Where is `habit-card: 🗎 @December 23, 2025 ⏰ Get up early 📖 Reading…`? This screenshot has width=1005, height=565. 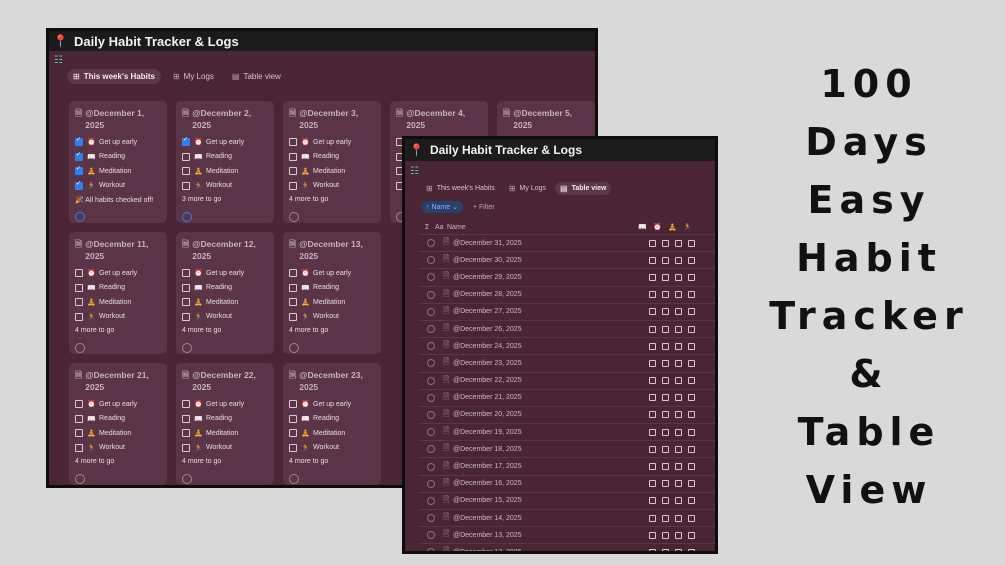 habit-card: 🗎 @December 23, 2025 ⏰ Get up early 📖 Reading… is located at coordinates (332, 424).